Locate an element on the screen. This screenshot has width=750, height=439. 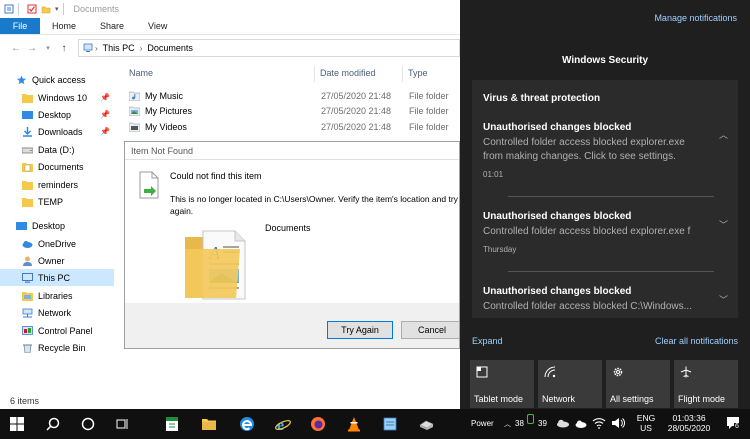
forward-arrow-icon: → is located at coordinates (32, 48).